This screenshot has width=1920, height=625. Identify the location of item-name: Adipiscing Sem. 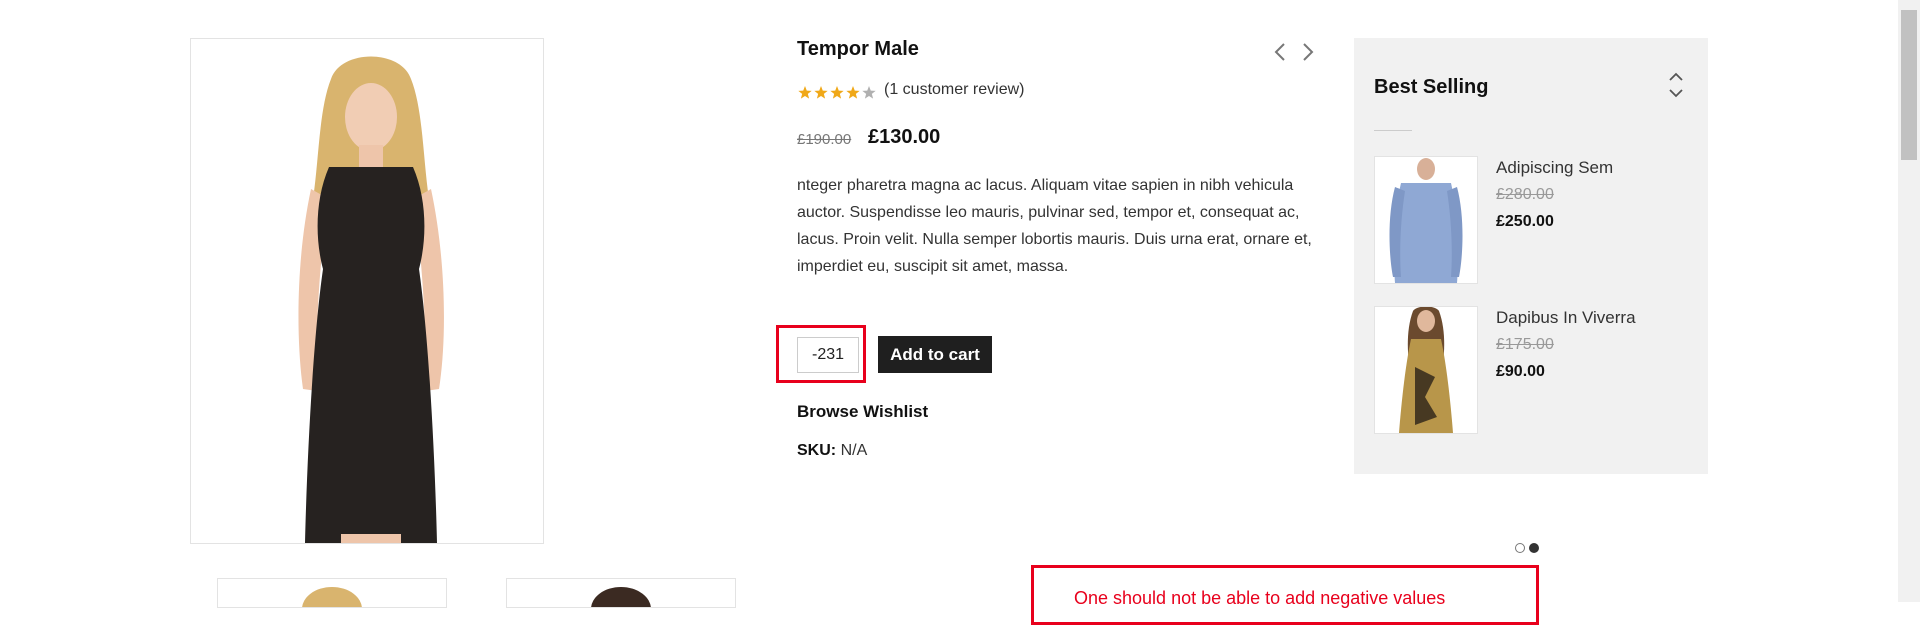
(1554, 168).